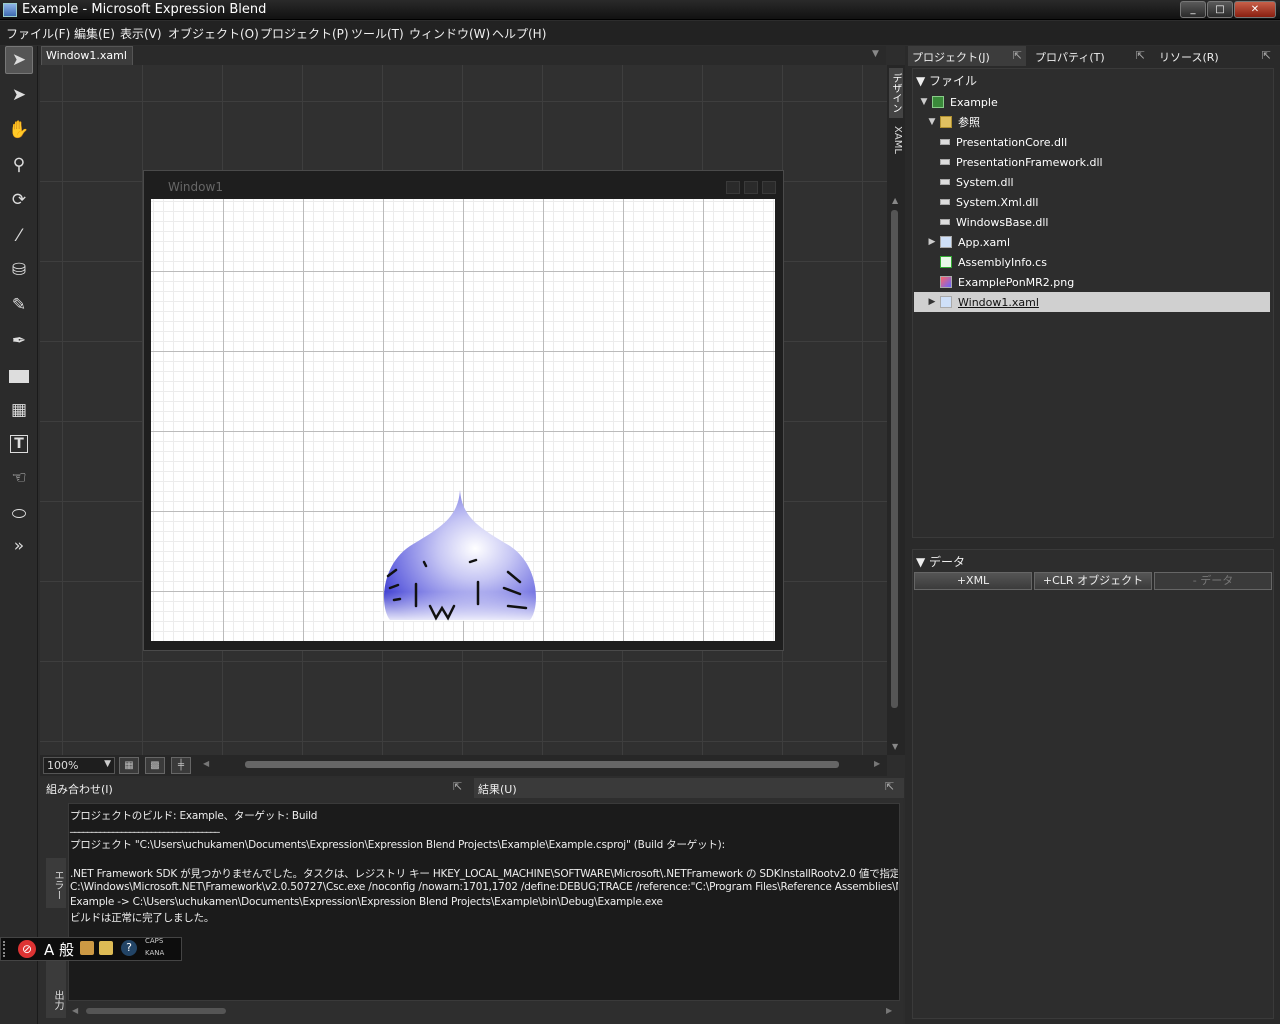 The width and height of the screenshot is (1280, 1024). Describe the element at coordinates (19, 546) in the screenshot. I see `asset-library-icon: »` at that location.